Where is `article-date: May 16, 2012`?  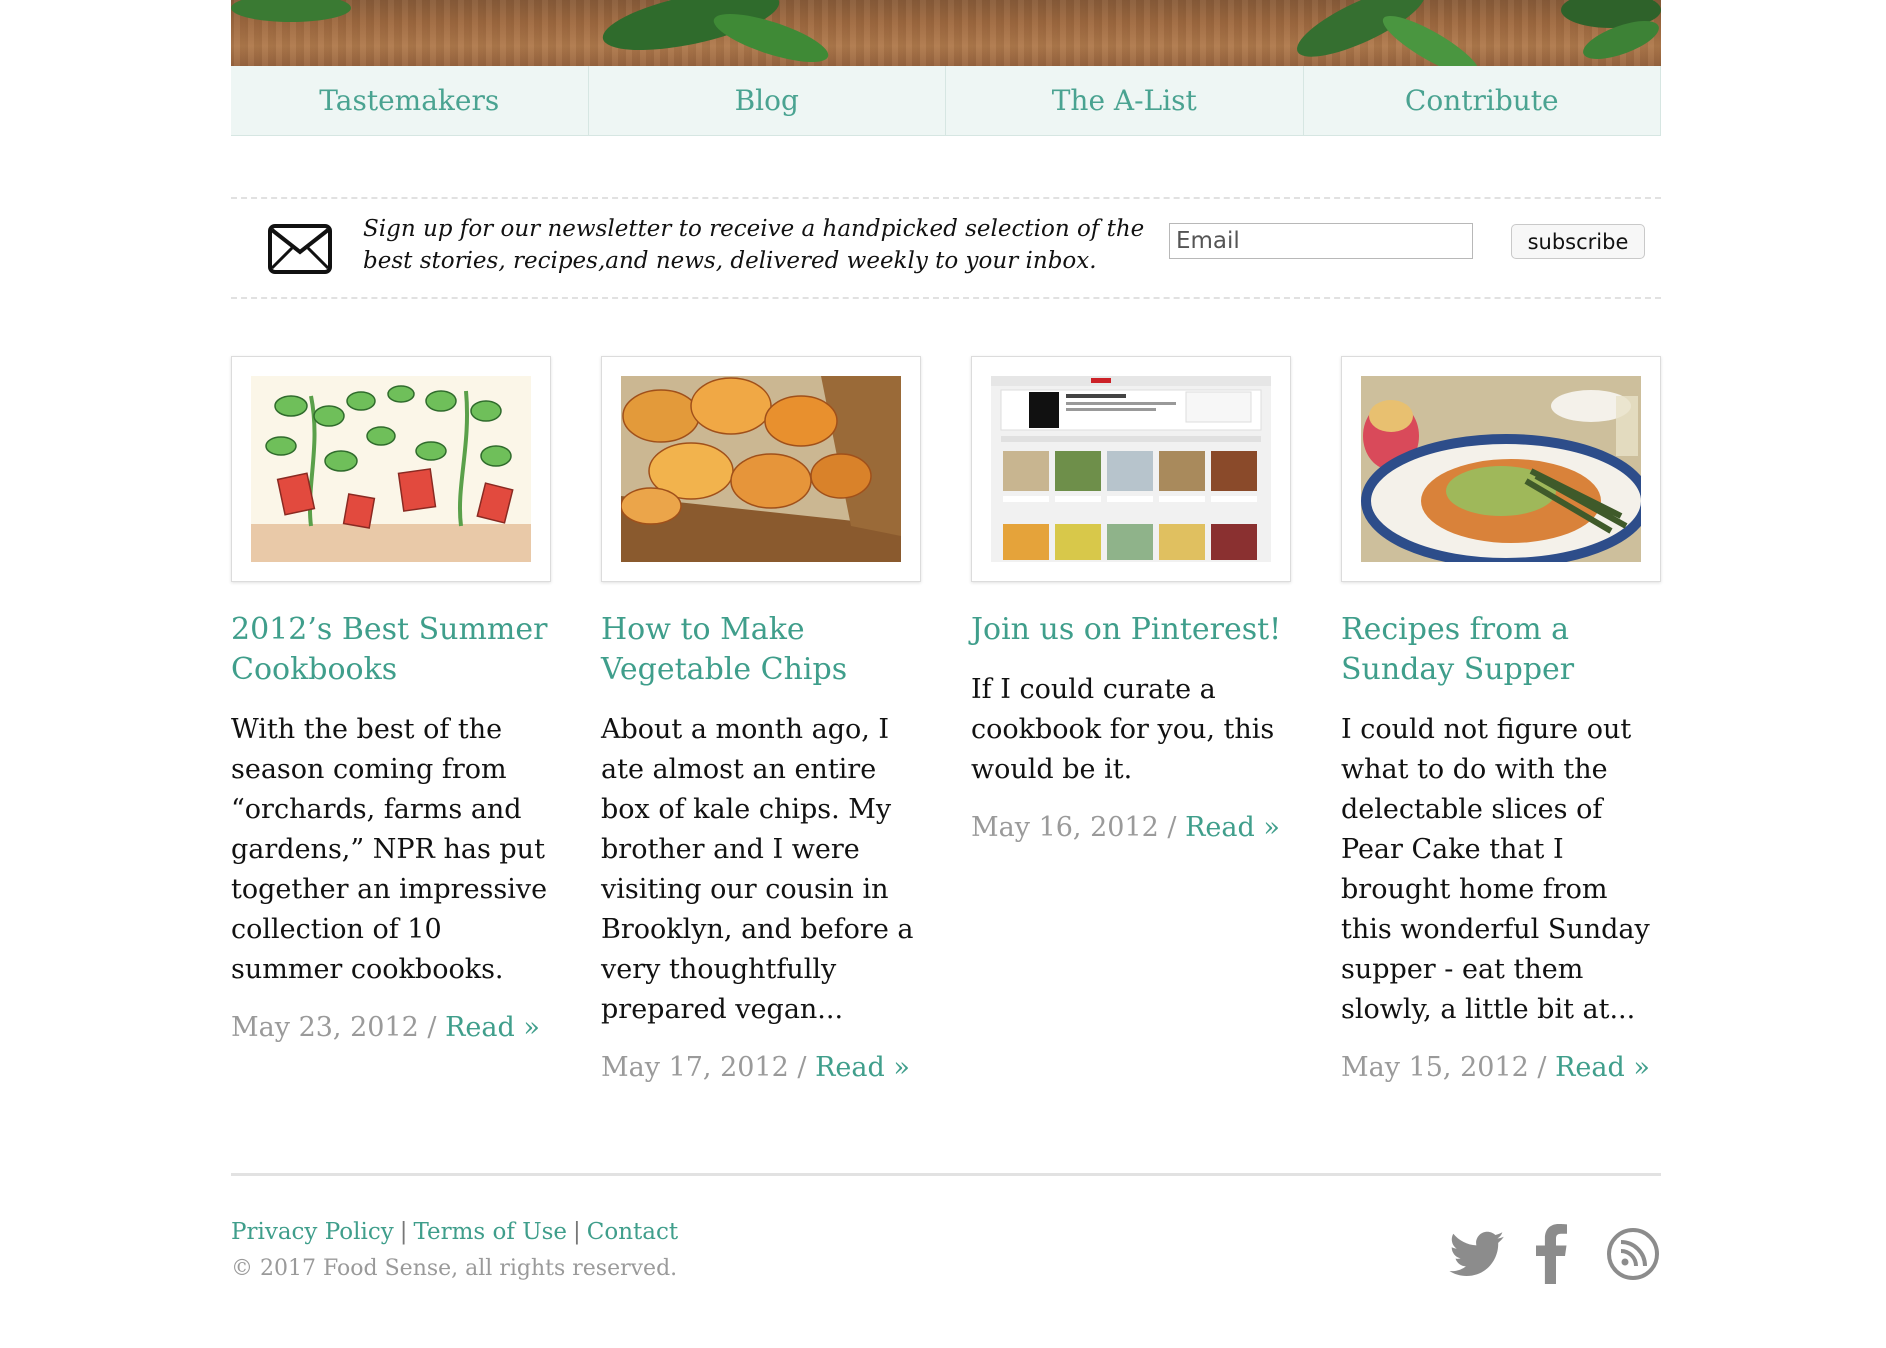 article-date: May 16, 2012 is located at coordinates (1065, 827).